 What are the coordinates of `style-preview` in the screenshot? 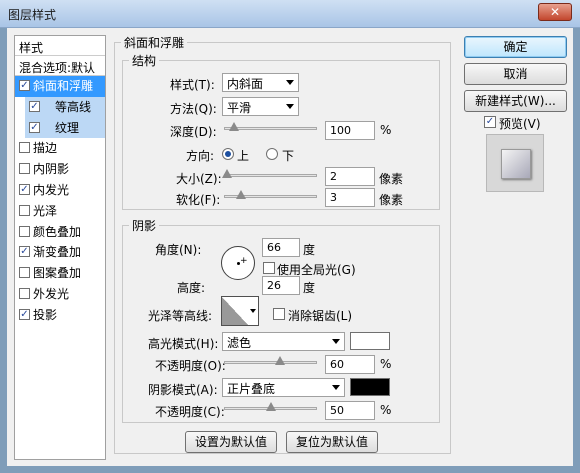 It's located at (515, 163).